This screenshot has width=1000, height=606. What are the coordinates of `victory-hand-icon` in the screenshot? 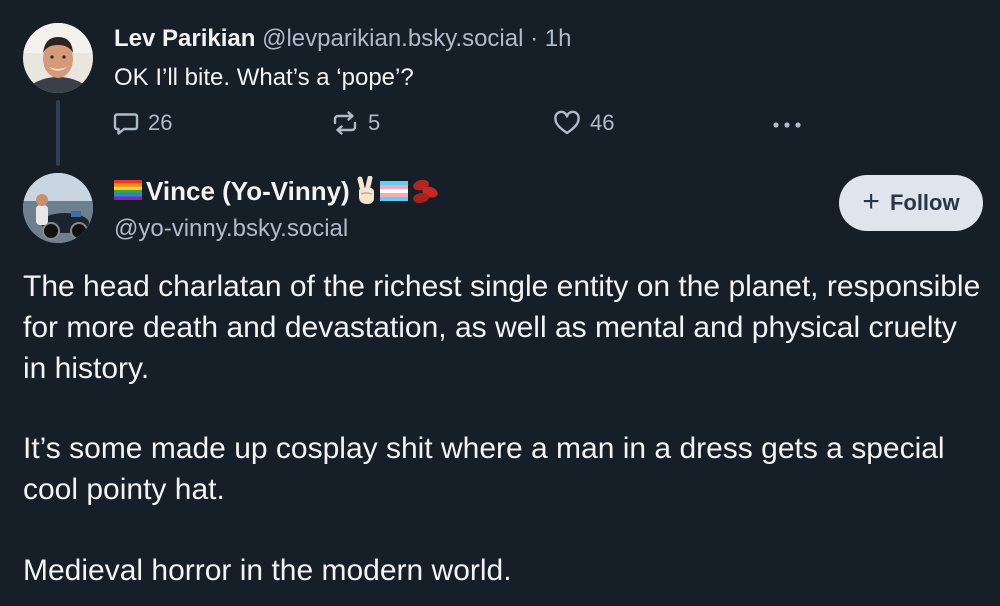 It's located at (365, 191).